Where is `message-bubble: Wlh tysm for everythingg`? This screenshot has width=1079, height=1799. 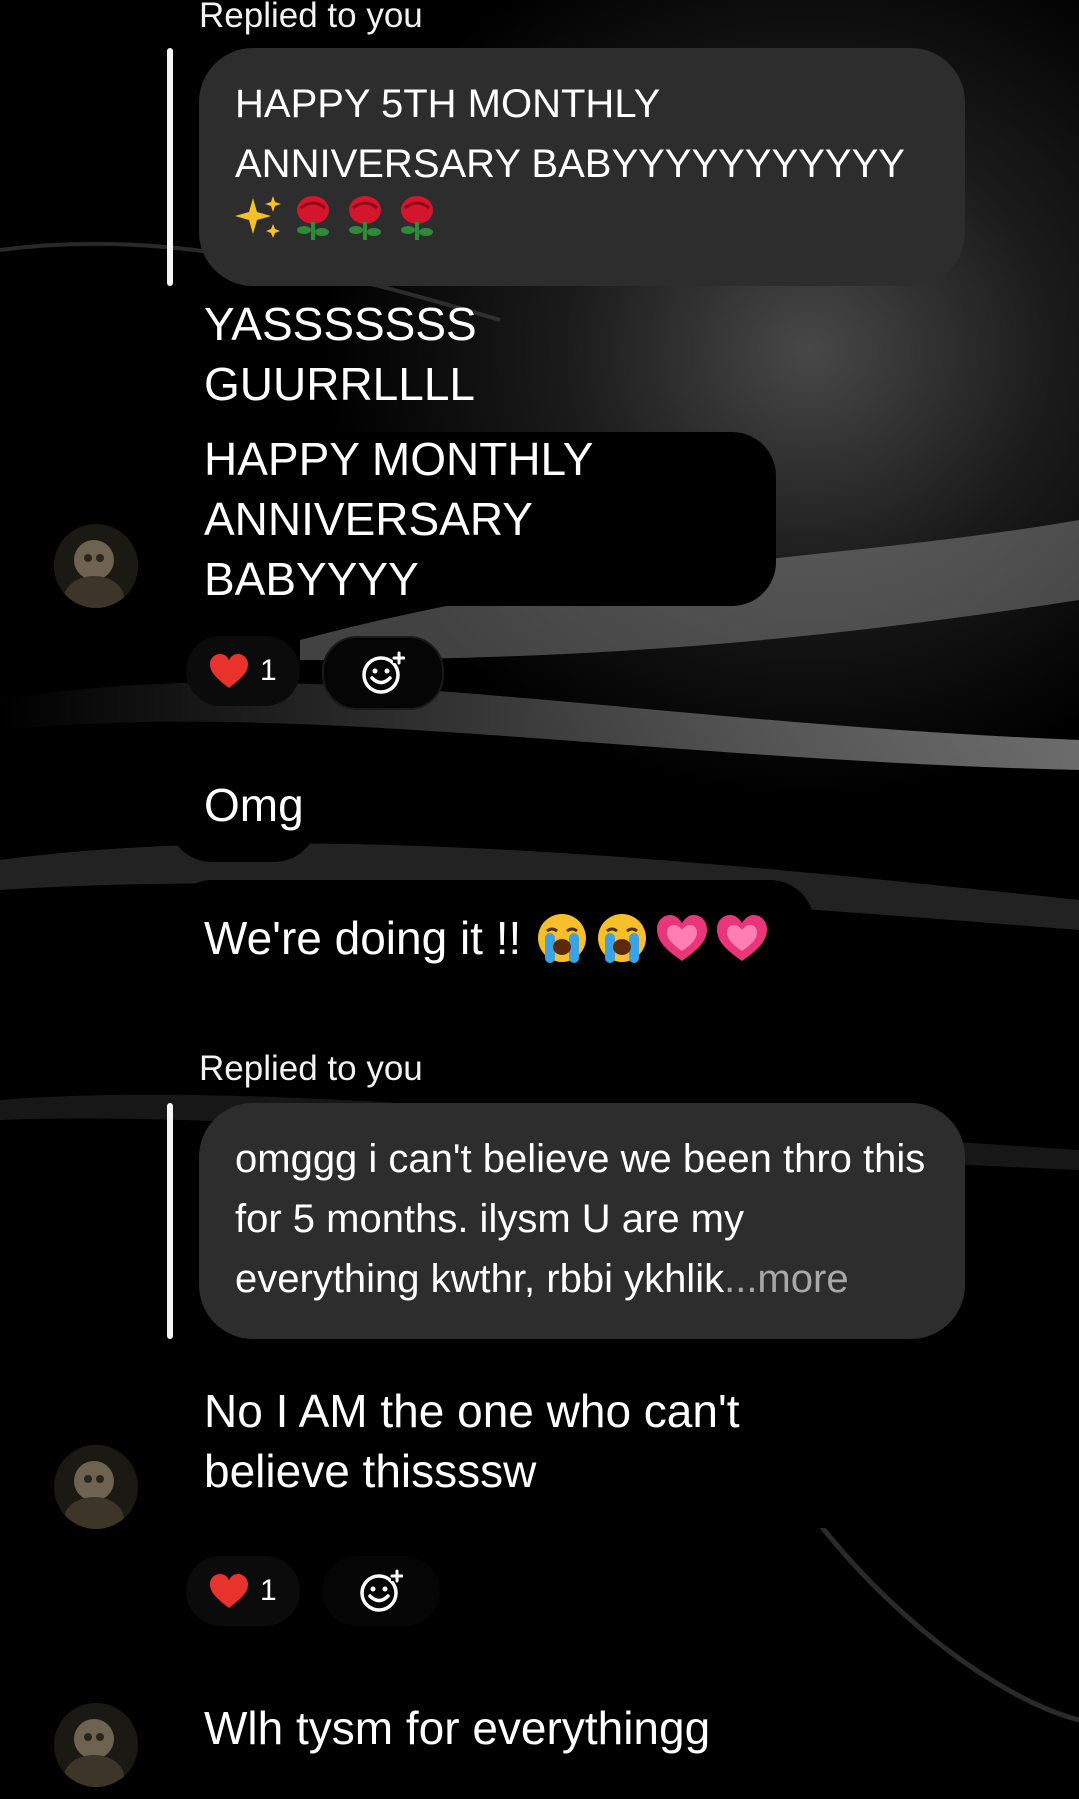
message-bubble: Wlh tysm for everythingg is located at coordinates (468, 1728).